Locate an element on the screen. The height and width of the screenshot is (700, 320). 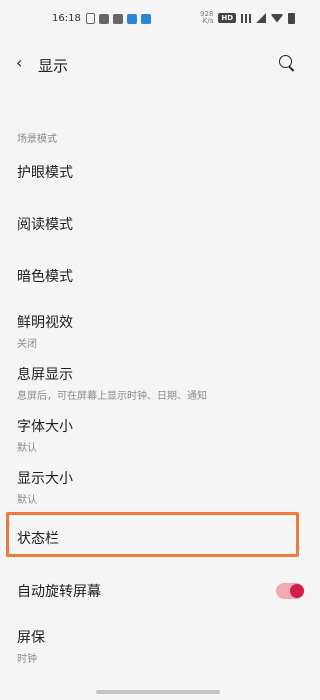
item-subtitle: 息屏后，可在屏幕上显示时钟、日期、通知 is located at coordinates (112, 396).